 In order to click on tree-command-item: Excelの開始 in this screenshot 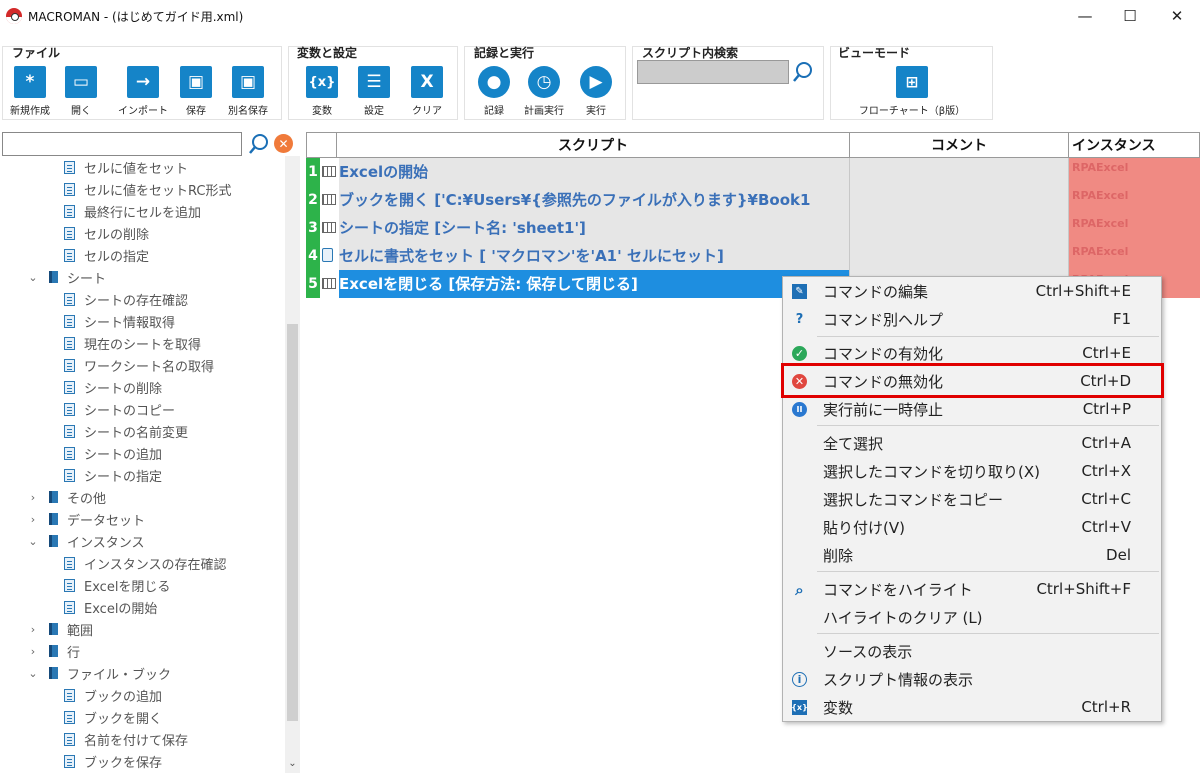, I will do `click(143, 607)`.